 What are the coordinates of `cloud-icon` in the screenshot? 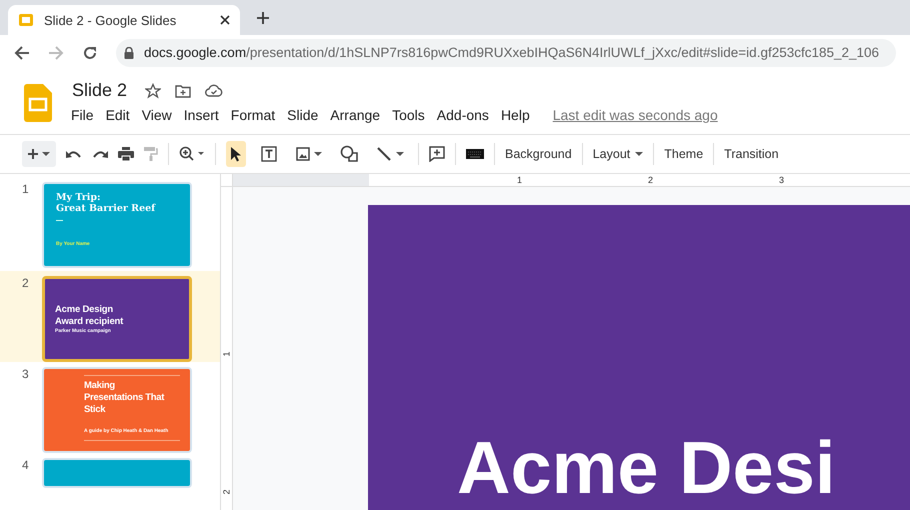 It's located at (214, 91).